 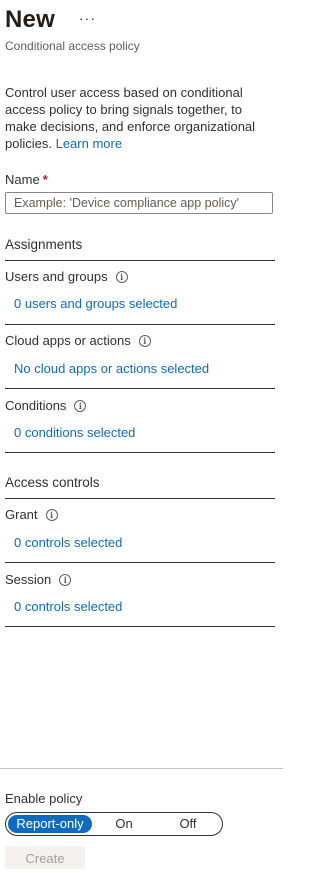 What do you see at coordinates (36, 405) in the screenshot?
I see `conditions-label-text: Conditions` at bounding box center [36, 405].